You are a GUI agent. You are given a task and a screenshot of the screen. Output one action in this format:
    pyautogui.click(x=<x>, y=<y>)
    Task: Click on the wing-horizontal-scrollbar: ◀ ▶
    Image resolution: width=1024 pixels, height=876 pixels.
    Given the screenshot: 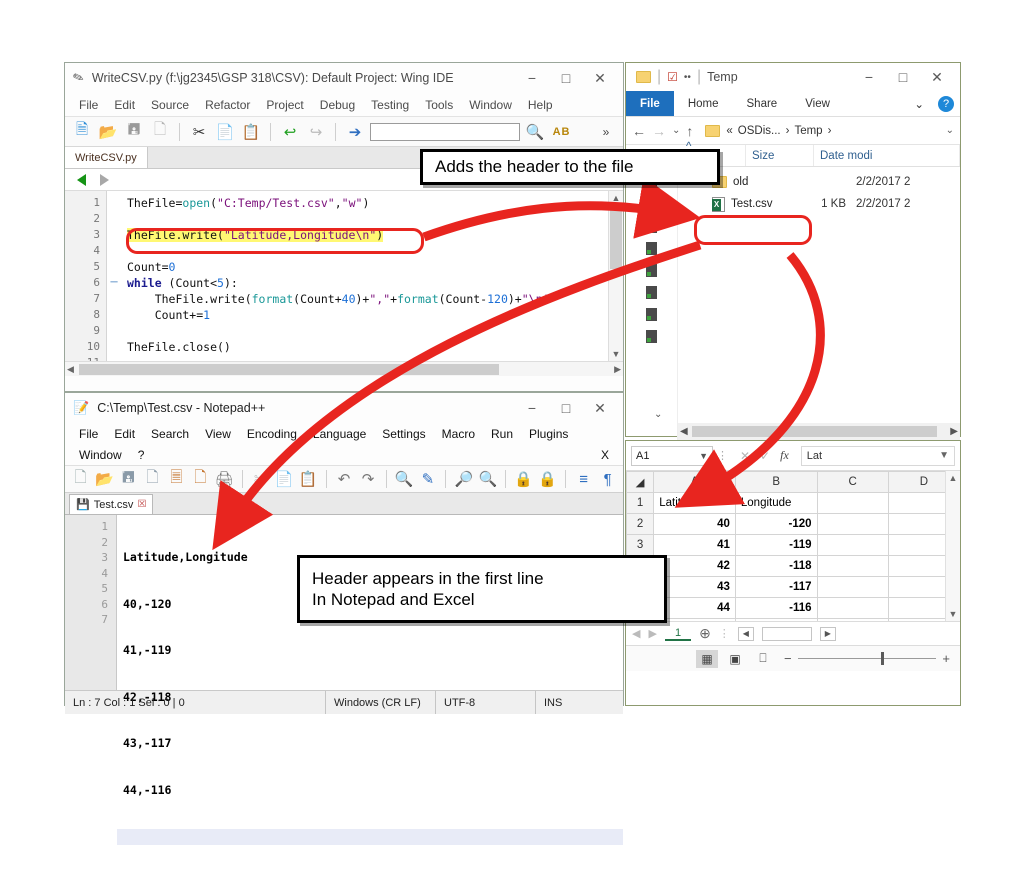 What is the action you would take?
    pyautogui.click(x=344, y=368)
    